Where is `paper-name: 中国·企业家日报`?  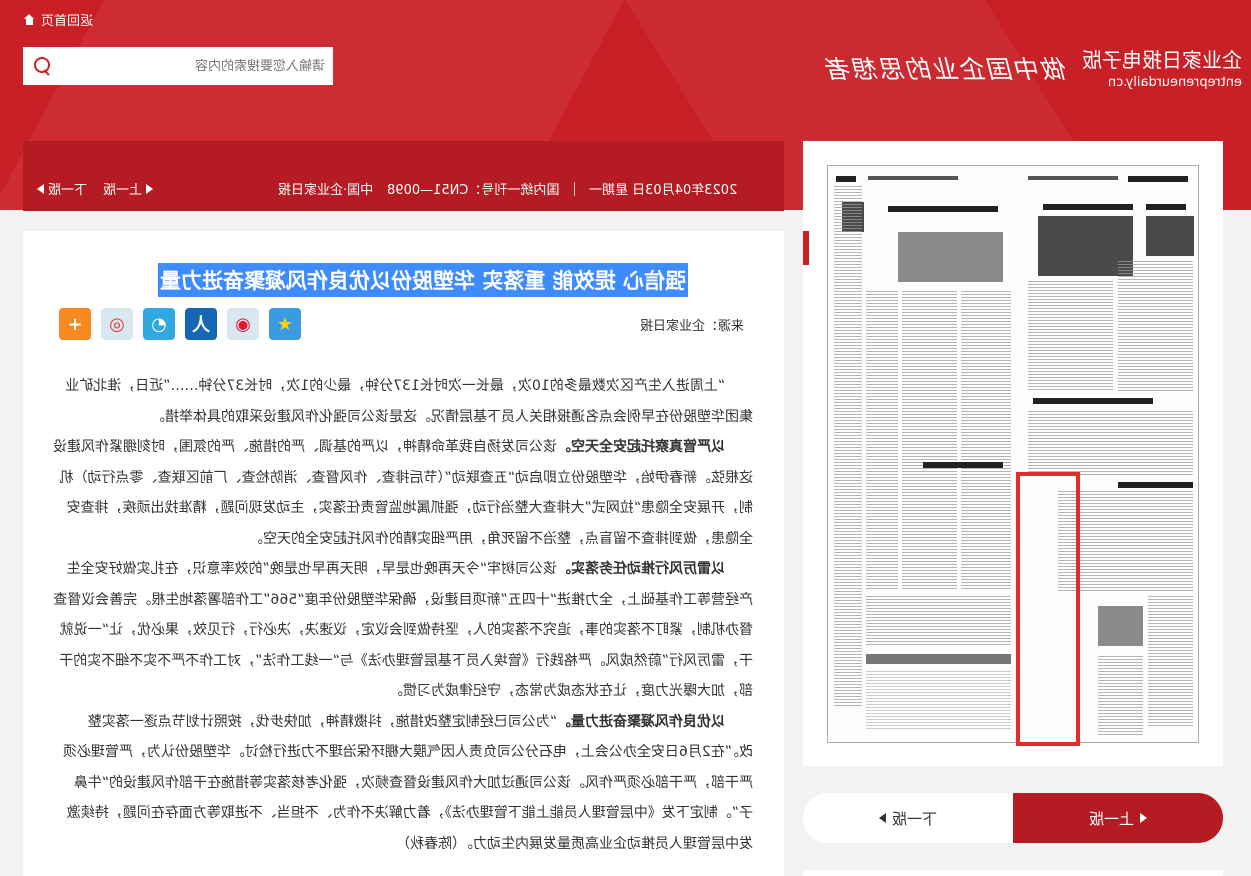 paper-name: 中国·企业家日报 is located at coordinates (326, 190).